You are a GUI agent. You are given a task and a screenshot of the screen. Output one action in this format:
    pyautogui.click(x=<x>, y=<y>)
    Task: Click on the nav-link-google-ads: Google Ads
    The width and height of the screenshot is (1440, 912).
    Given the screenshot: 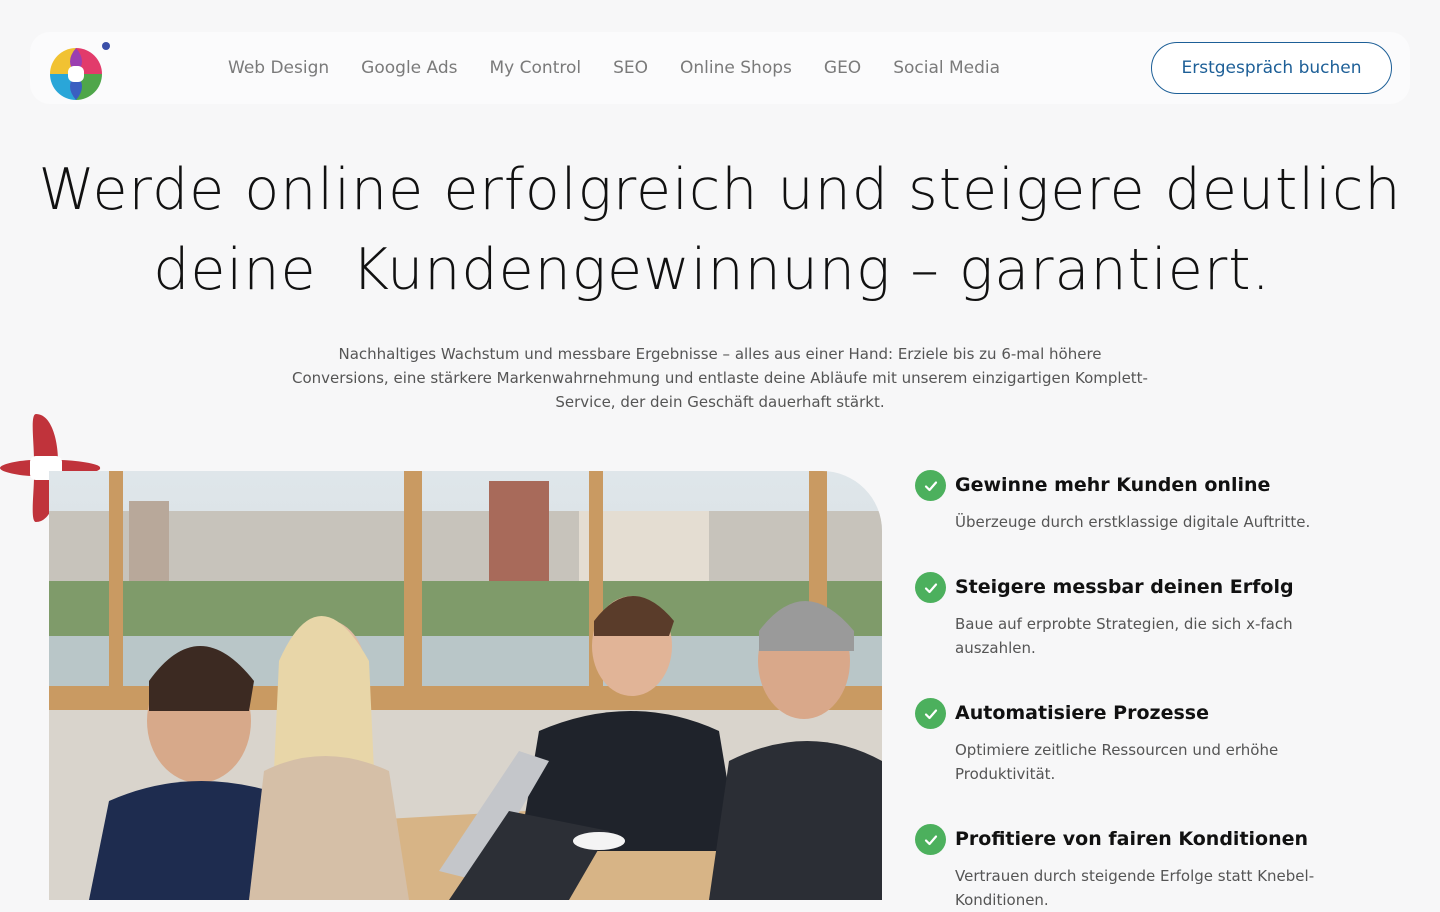 What is the action you would take?
    pyautogui.click(x=409, y=68)
    